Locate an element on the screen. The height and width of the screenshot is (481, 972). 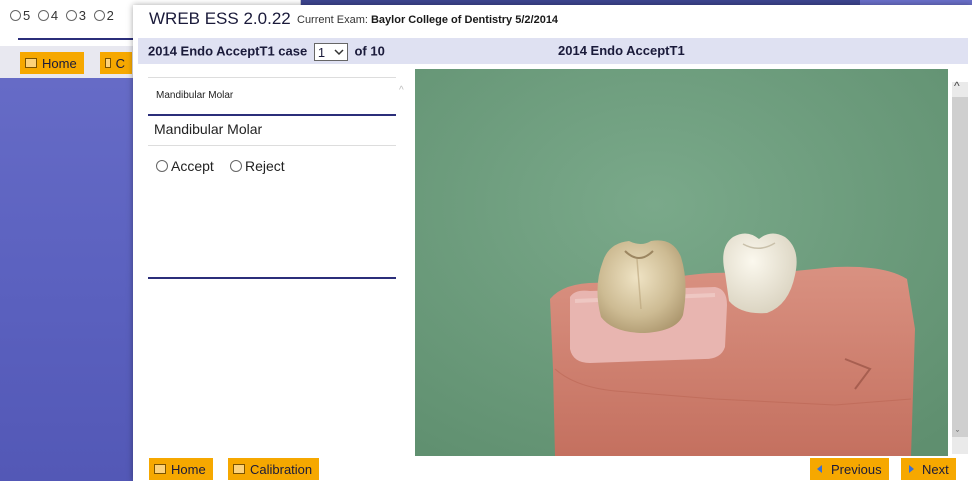
accept-radio: Accept is located at coordinates (185, 166).